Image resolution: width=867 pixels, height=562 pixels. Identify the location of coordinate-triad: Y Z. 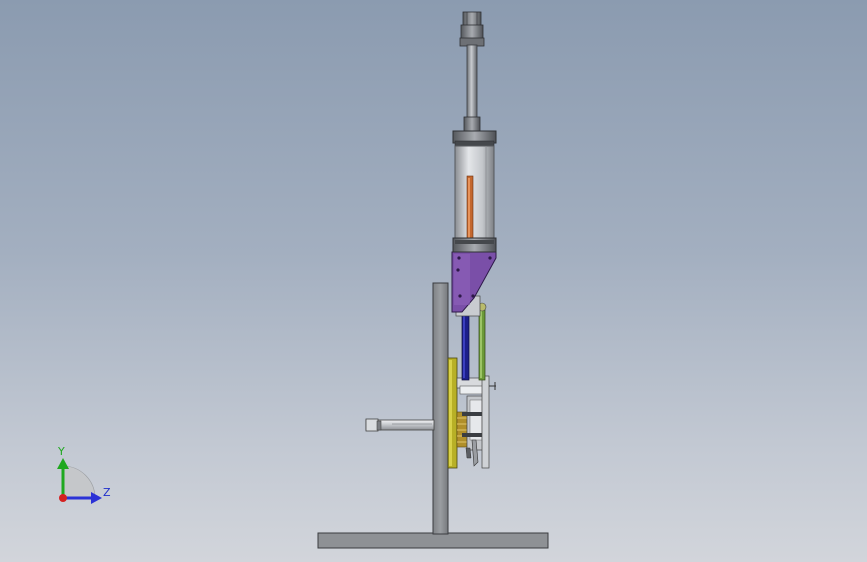
(84, 474).